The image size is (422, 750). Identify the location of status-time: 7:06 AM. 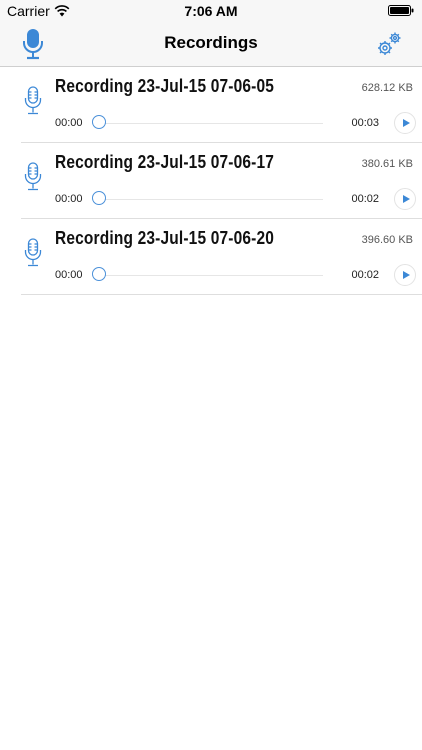
(211, 11).